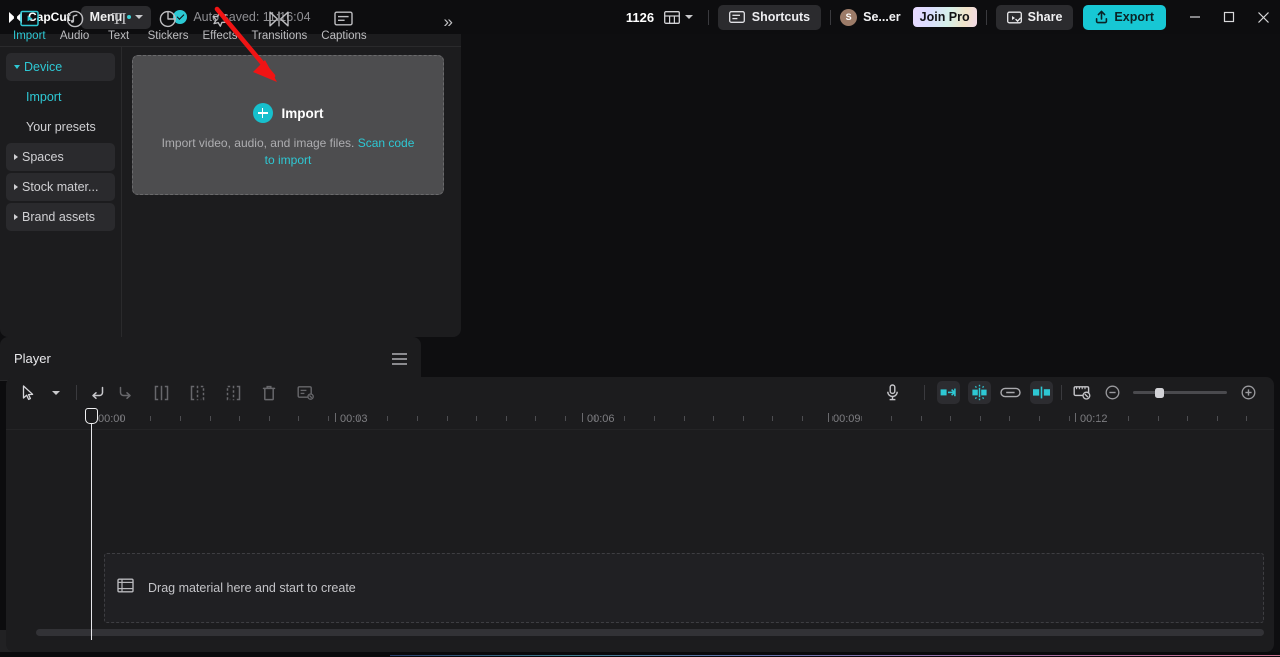 The width and height of the screenshot is (1280, 657). I want to click on delete-left-button, so click(197, 393).